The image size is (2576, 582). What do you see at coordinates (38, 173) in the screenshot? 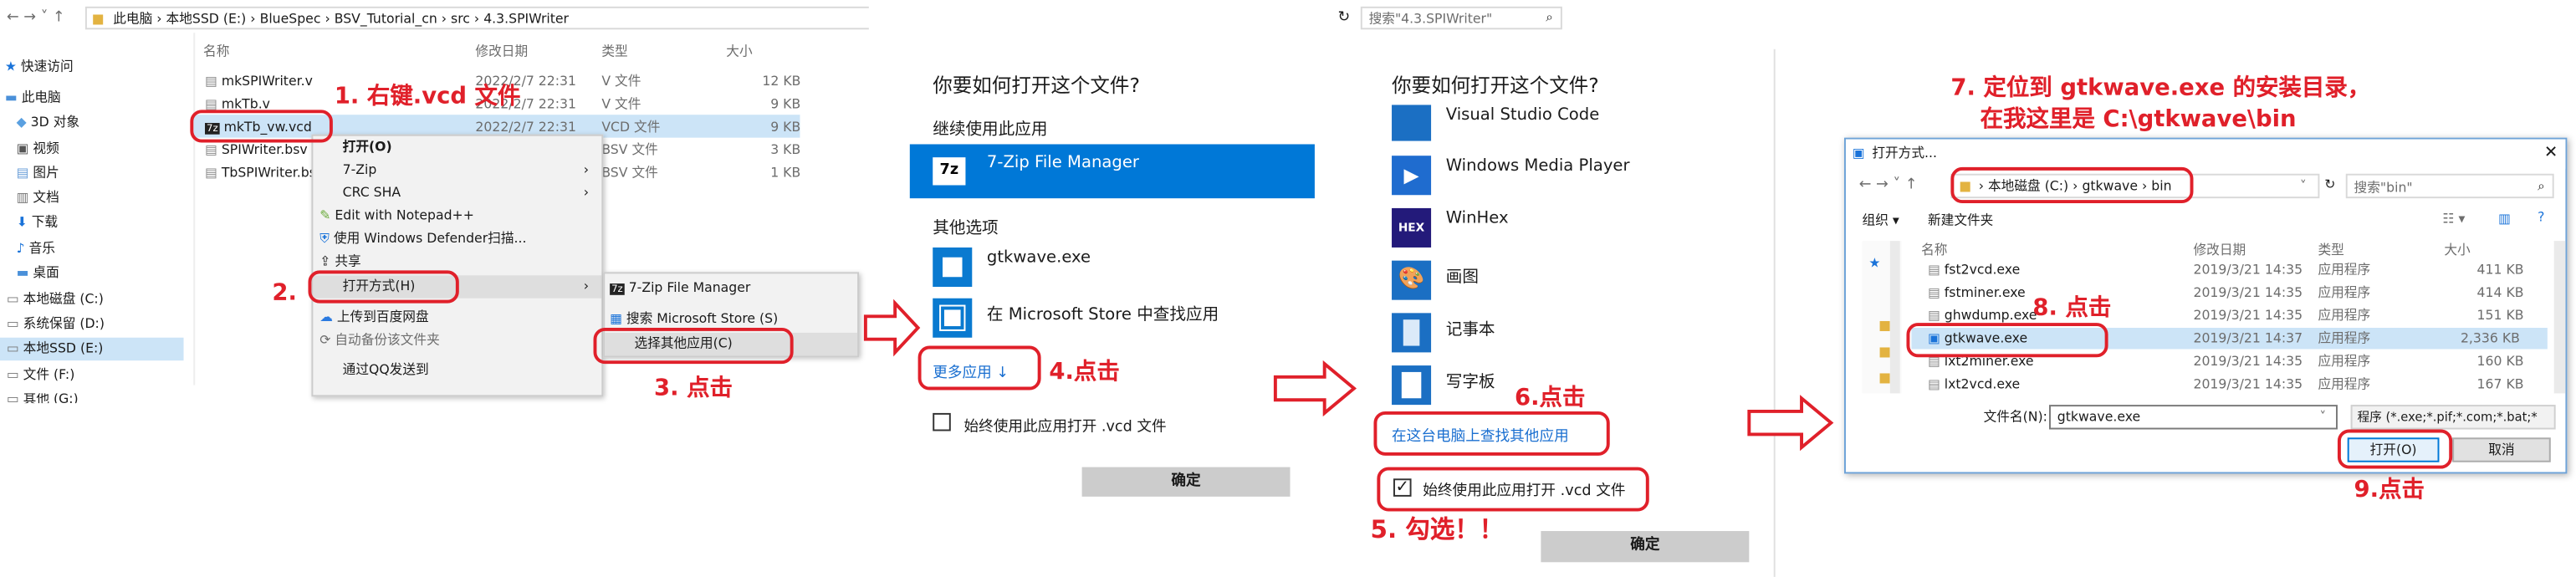
I see `sidebar-item: ▤ 图片` at bounding box center [38, 173].